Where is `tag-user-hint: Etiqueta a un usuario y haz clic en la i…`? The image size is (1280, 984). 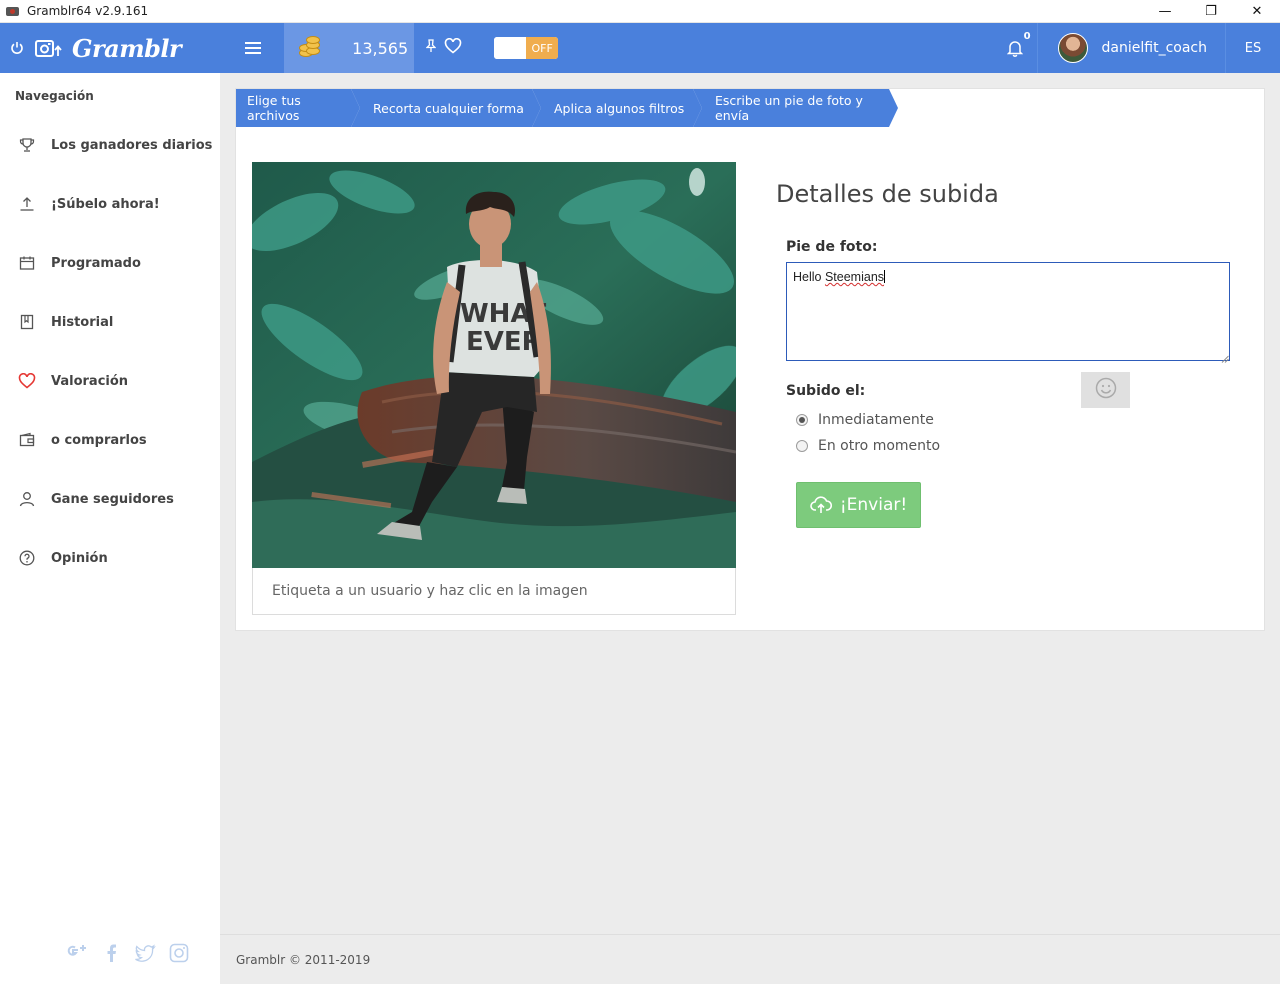
tag-user-hint: Etiqueta a un usuario y haz clic en la i… is located at coordinates (494, 591).